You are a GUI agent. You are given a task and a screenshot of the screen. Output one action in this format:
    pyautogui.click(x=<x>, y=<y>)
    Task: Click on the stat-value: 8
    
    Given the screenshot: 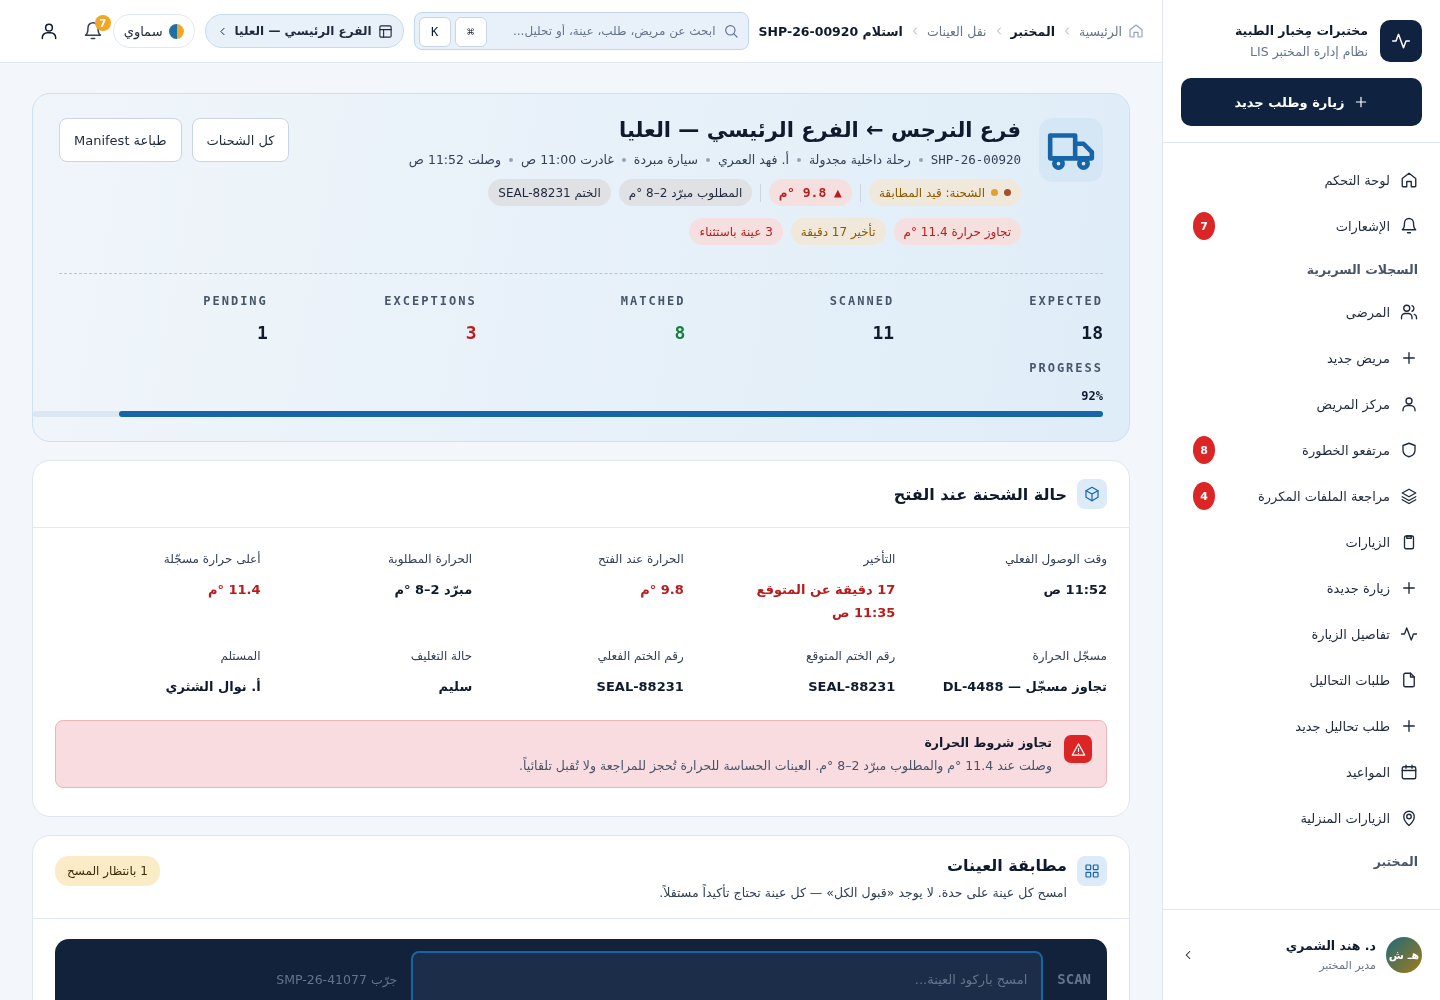 What is the action you would take?
    pyautogui.click(x=679, y=332)
    